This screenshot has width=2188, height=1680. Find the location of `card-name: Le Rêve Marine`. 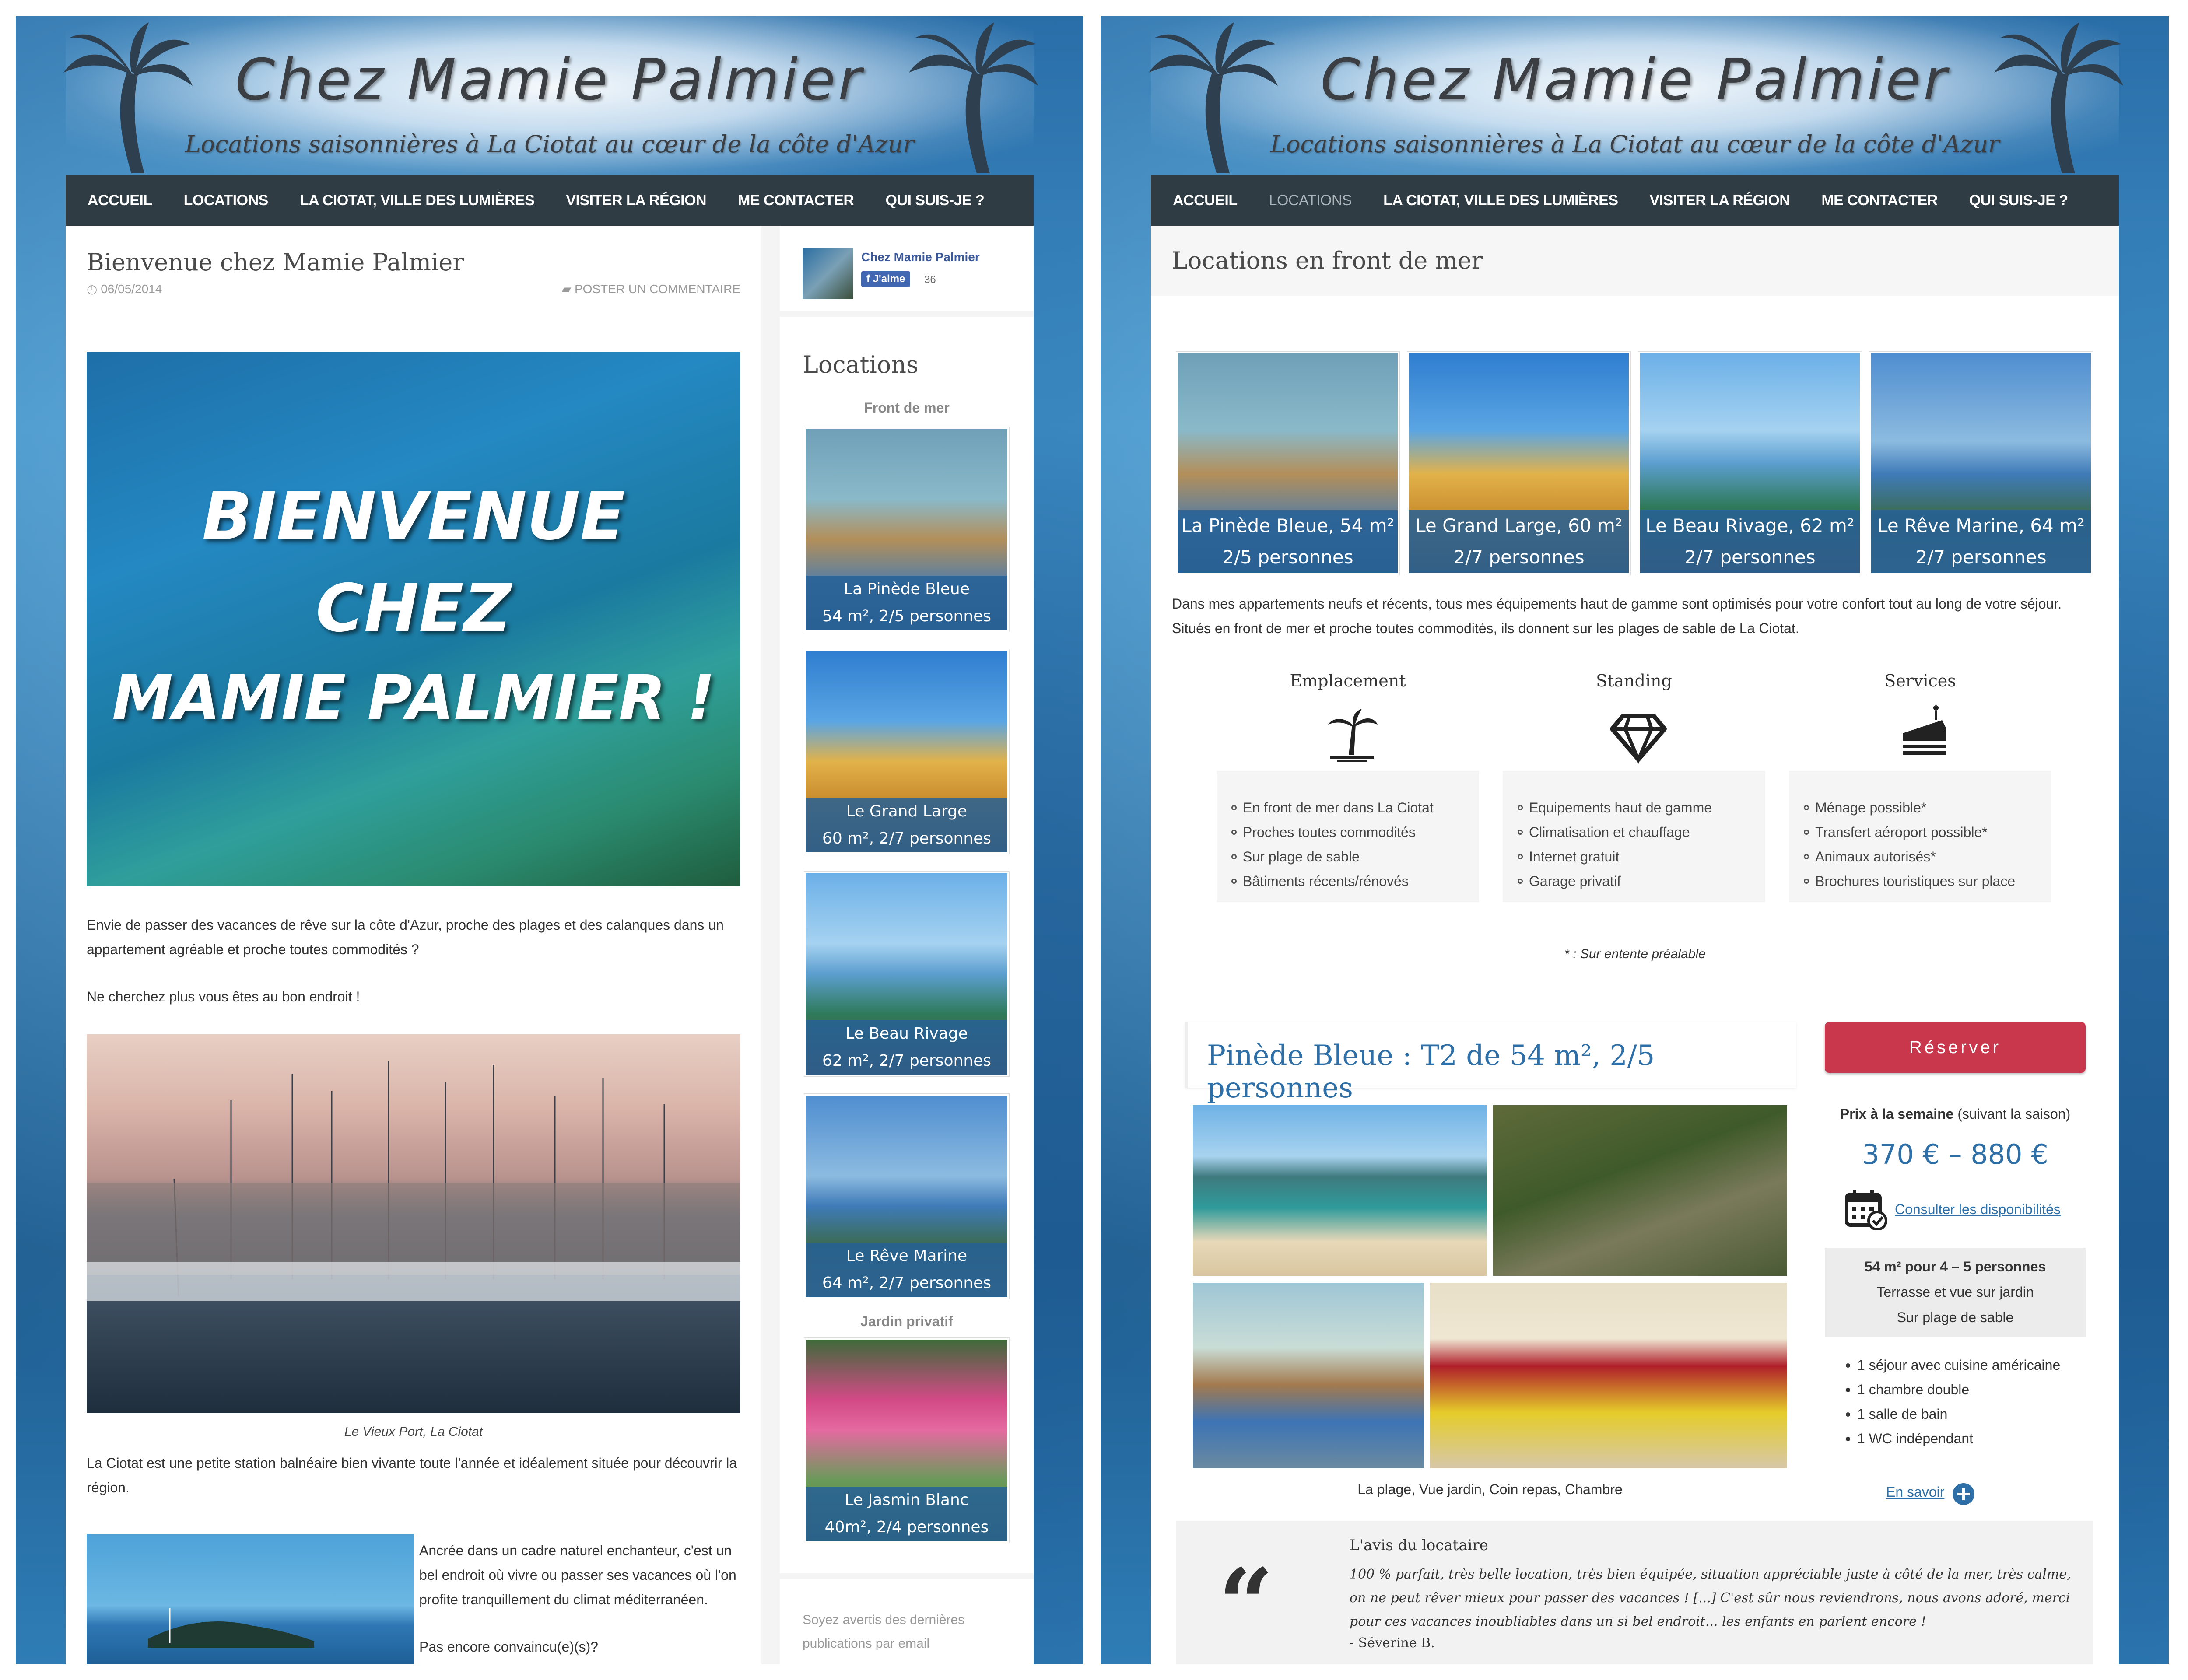

card-name: Le Rêve Marine is located at coordinates (907, 1256).